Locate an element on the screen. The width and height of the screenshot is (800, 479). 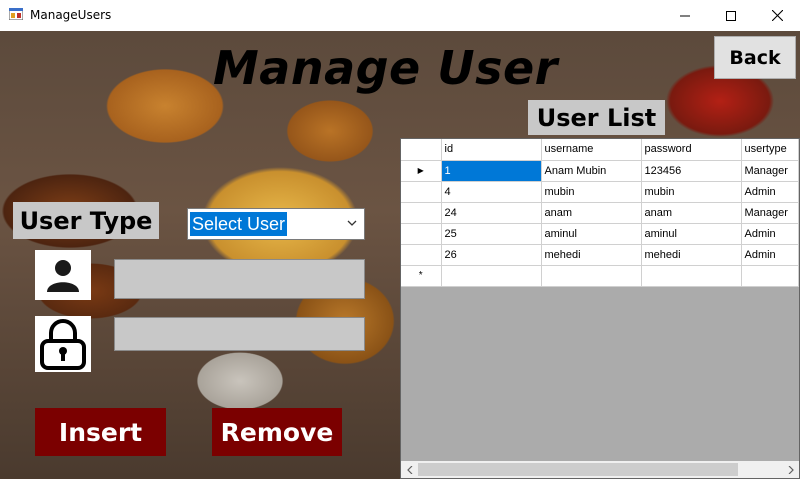
table-row: 4 mubin mubin Admin is located at coordinates (600, 192).